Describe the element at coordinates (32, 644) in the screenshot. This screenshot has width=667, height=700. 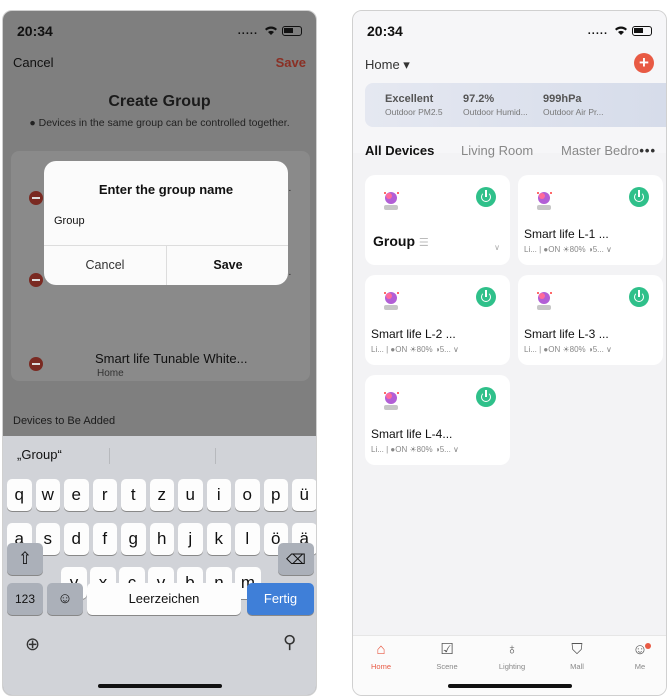
I see `globe-icon: ⊕` at that location.